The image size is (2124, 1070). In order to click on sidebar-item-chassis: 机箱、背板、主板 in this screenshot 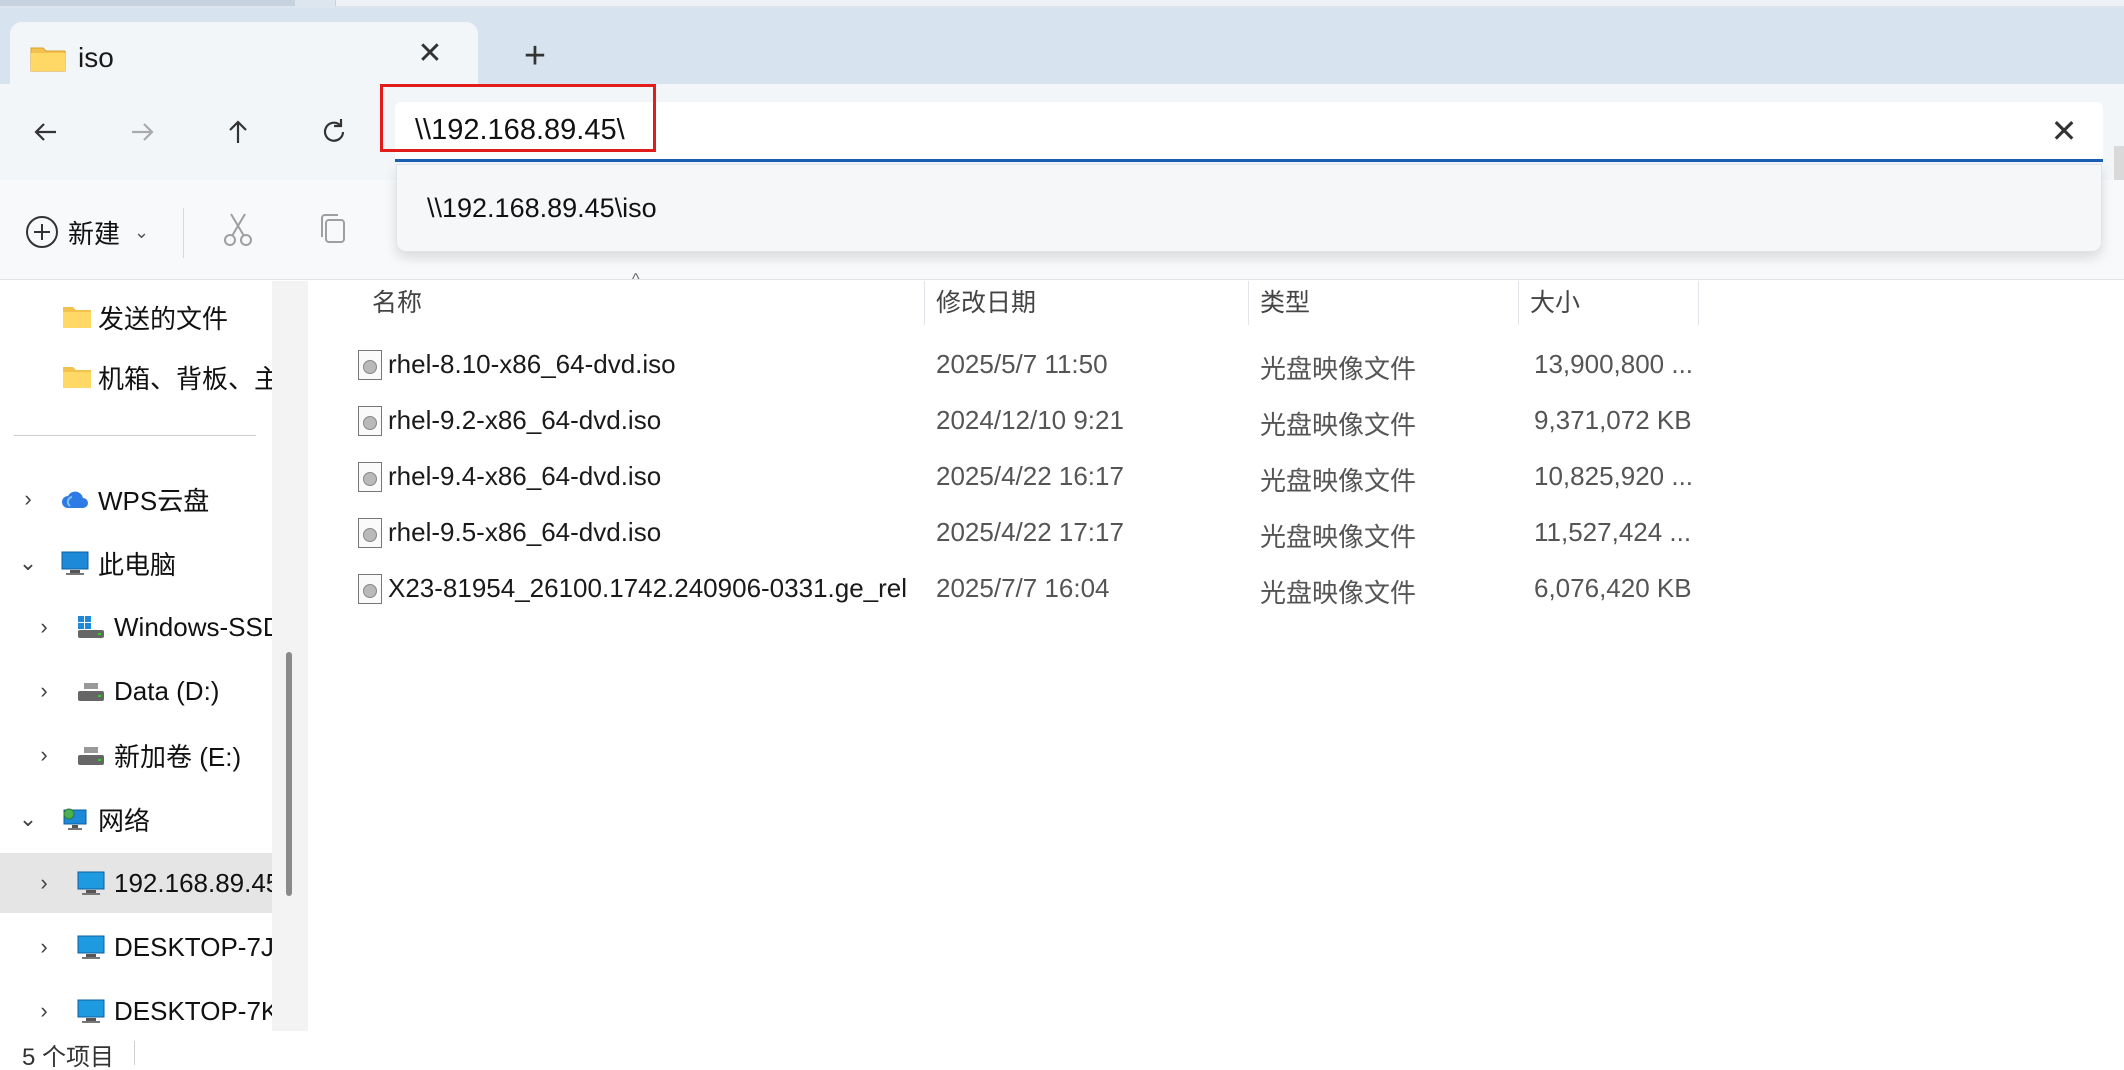, I will do `click(136, 377)`.